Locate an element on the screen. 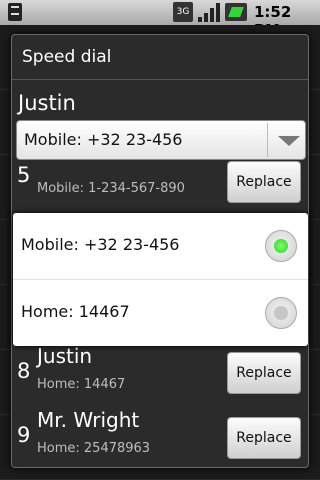 The width and height of the screenshot is (320, 480). battery-icon is located at coordinates (236, 12).